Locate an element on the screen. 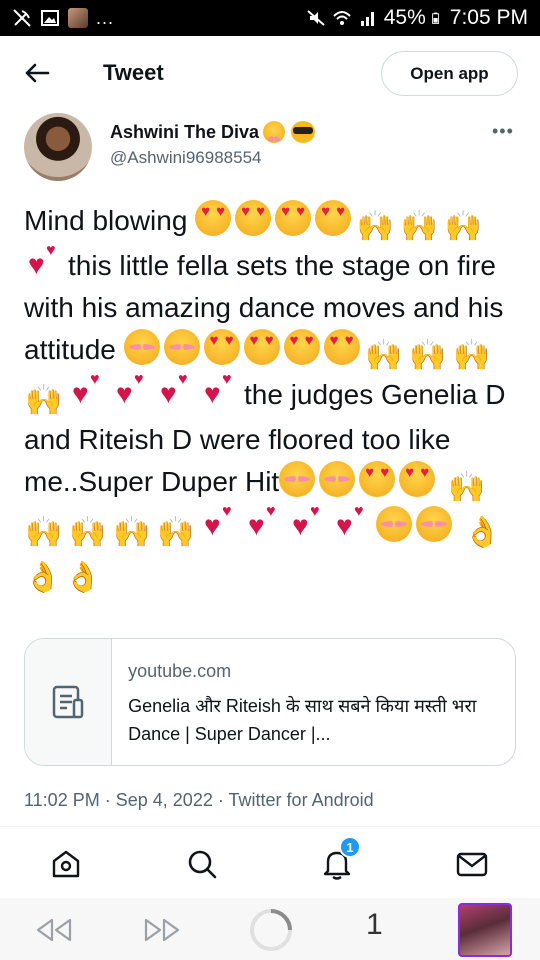 This screenshot has width=540, height=960. notification-thumbnail is located at coordinates (78, 18).